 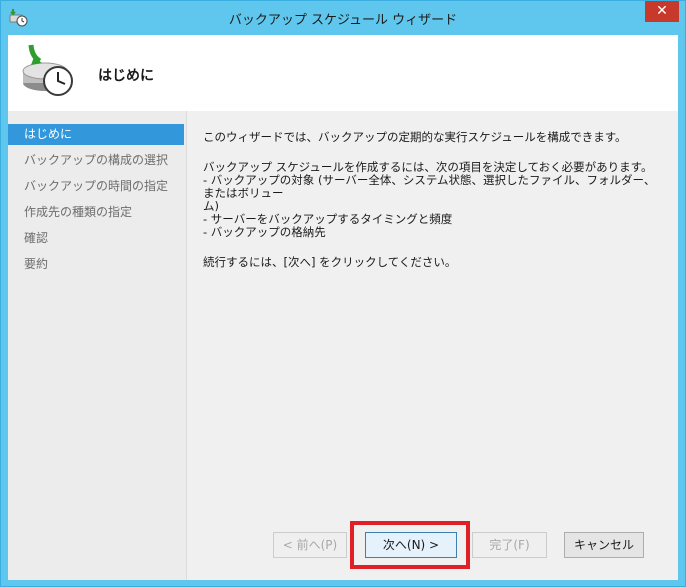 What do you see at coordinates (96, 238) in the screenshot?
I see `sidebar-item-confirm: 確認` at bounding box center [96, 238].